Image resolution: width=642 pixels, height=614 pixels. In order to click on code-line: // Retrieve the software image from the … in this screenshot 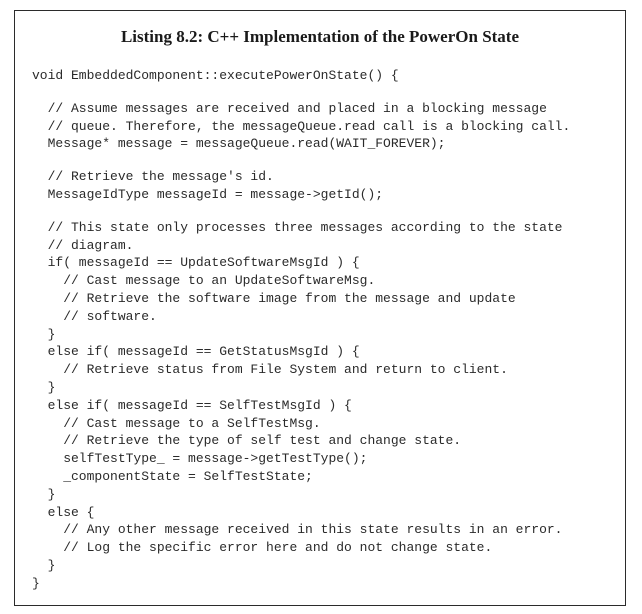, I will do `click(274, 298)`.